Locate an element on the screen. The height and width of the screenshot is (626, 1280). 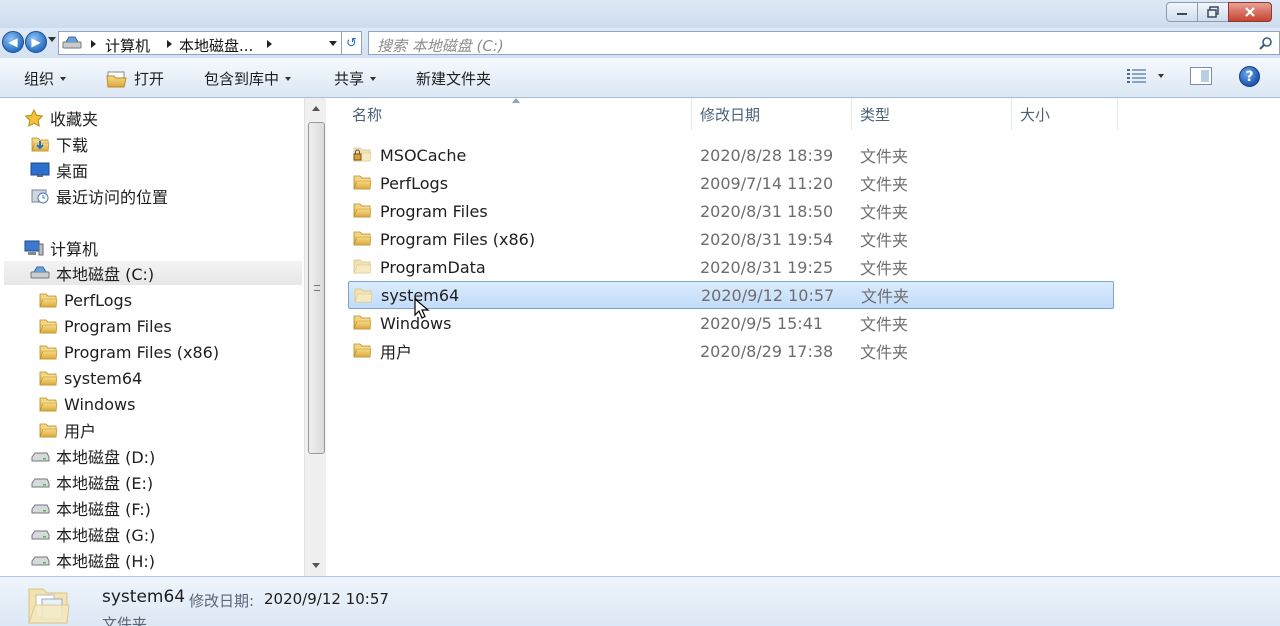
nav-folder-windows: Windows is located at coordinates (86, 404).